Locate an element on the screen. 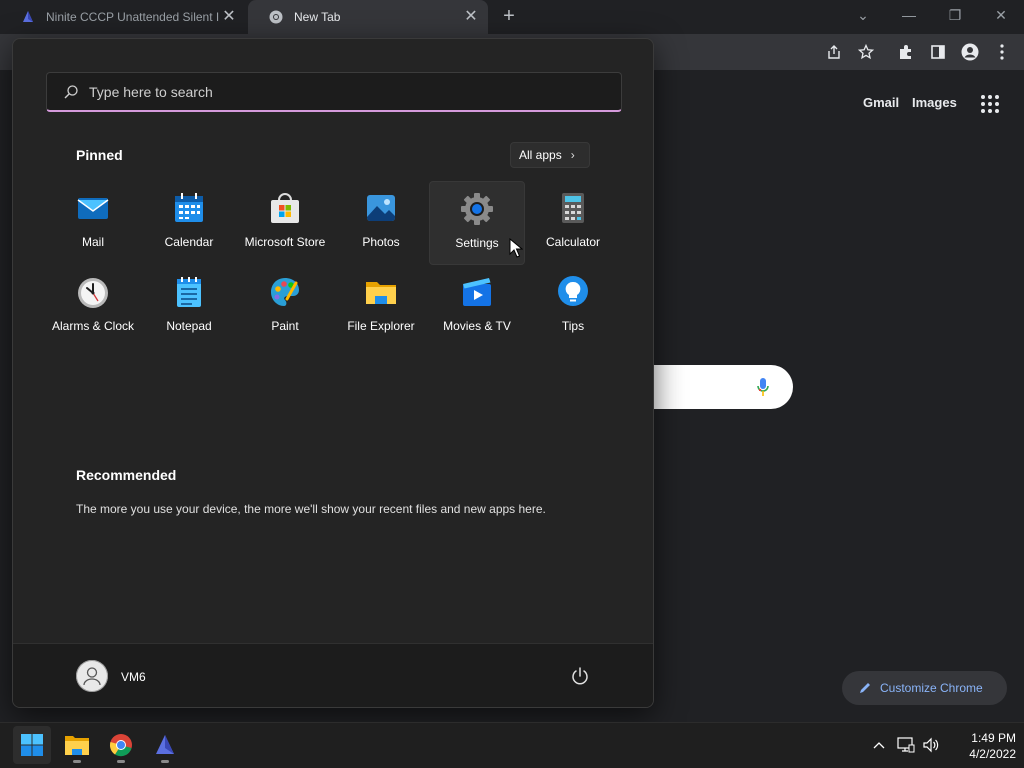 The width and height of the screenshot is (1024, 768). user-icon is located at coordinates (92, 676).